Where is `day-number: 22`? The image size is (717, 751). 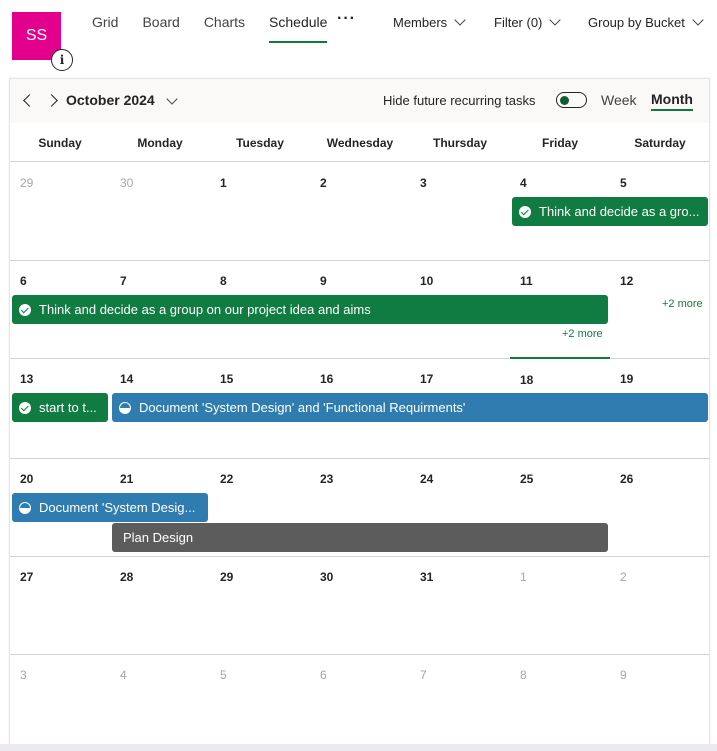 day-number: 22 is located at coordinates (226, 479).